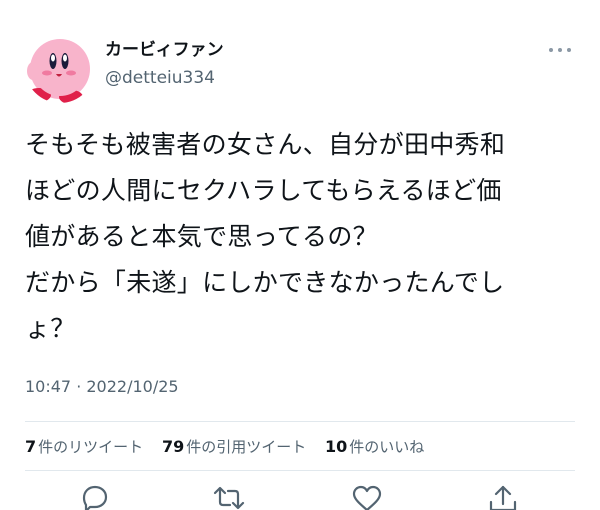 The height and width of the screenshot is (510, 600). I want to click on share-icon, so click(503, 497).